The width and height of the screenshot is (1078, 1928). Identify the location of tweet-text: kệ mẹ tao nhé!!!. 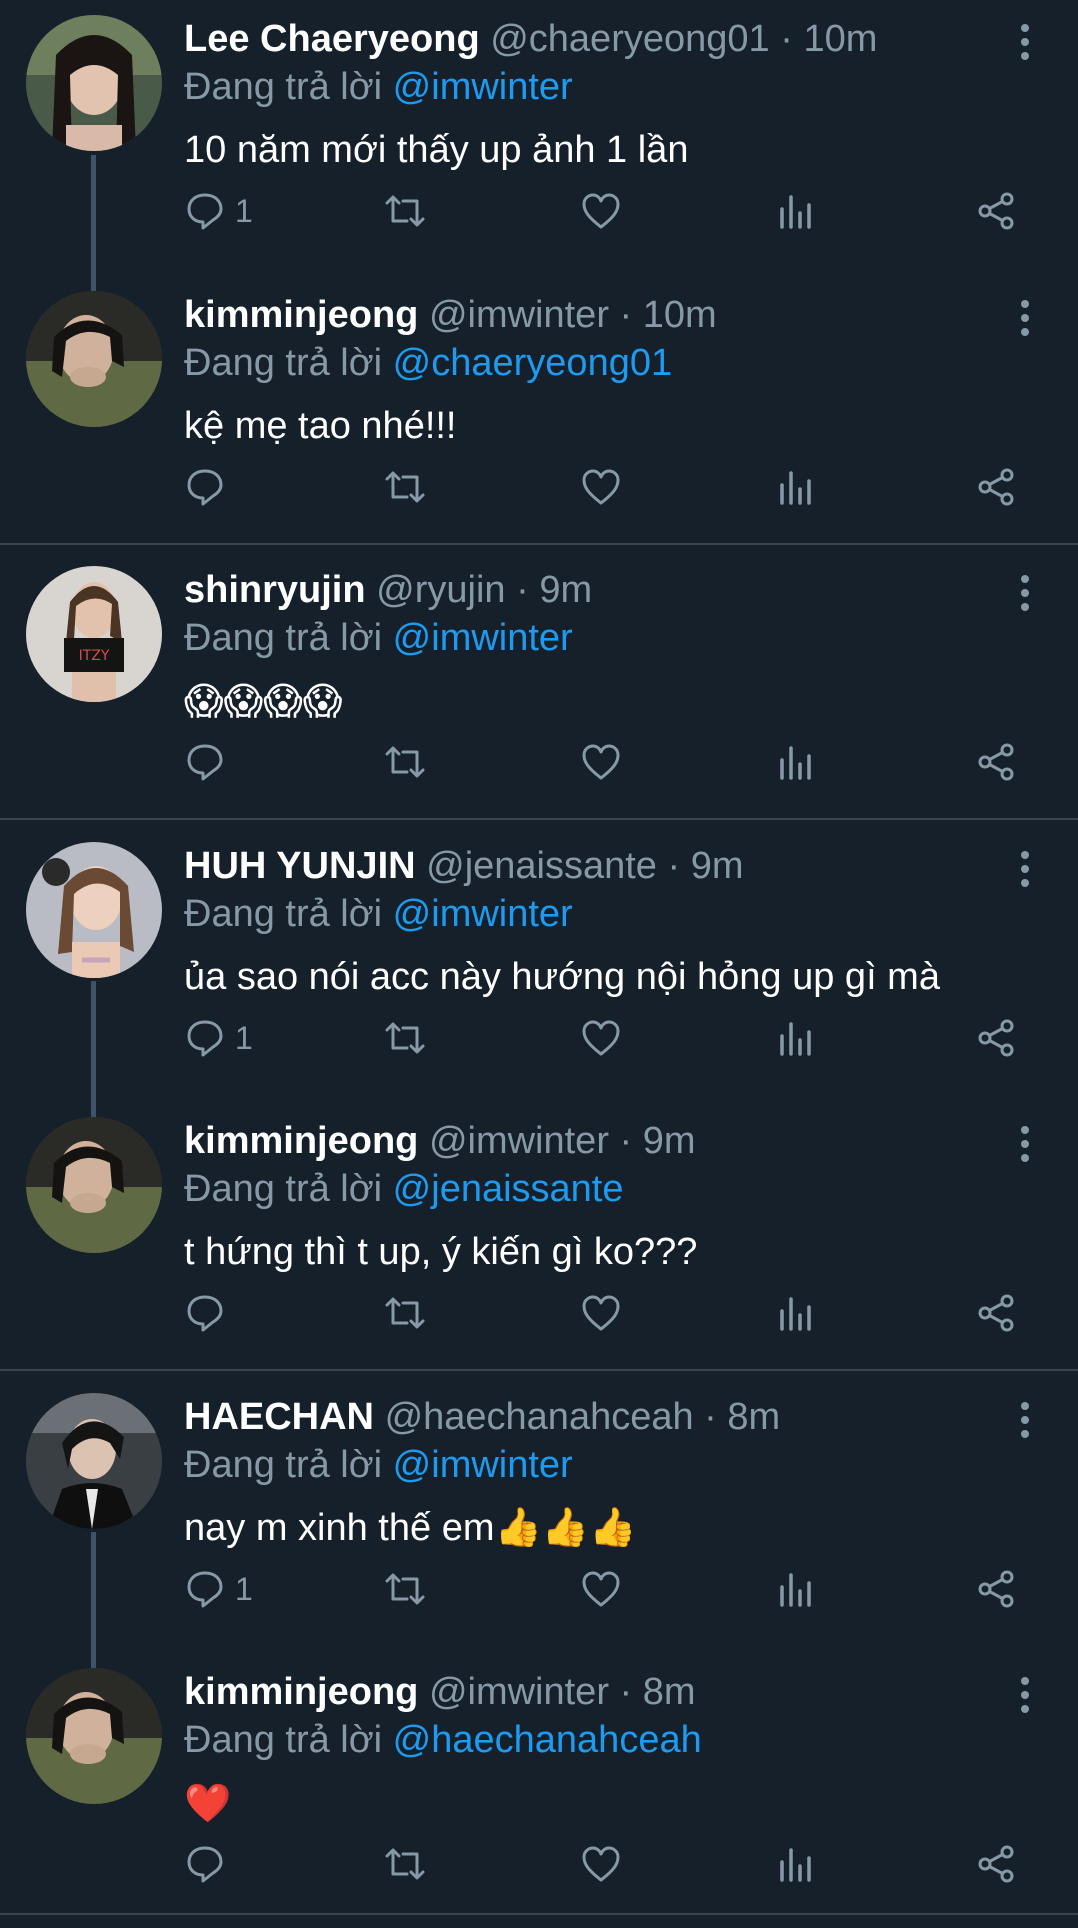
(320, 426).